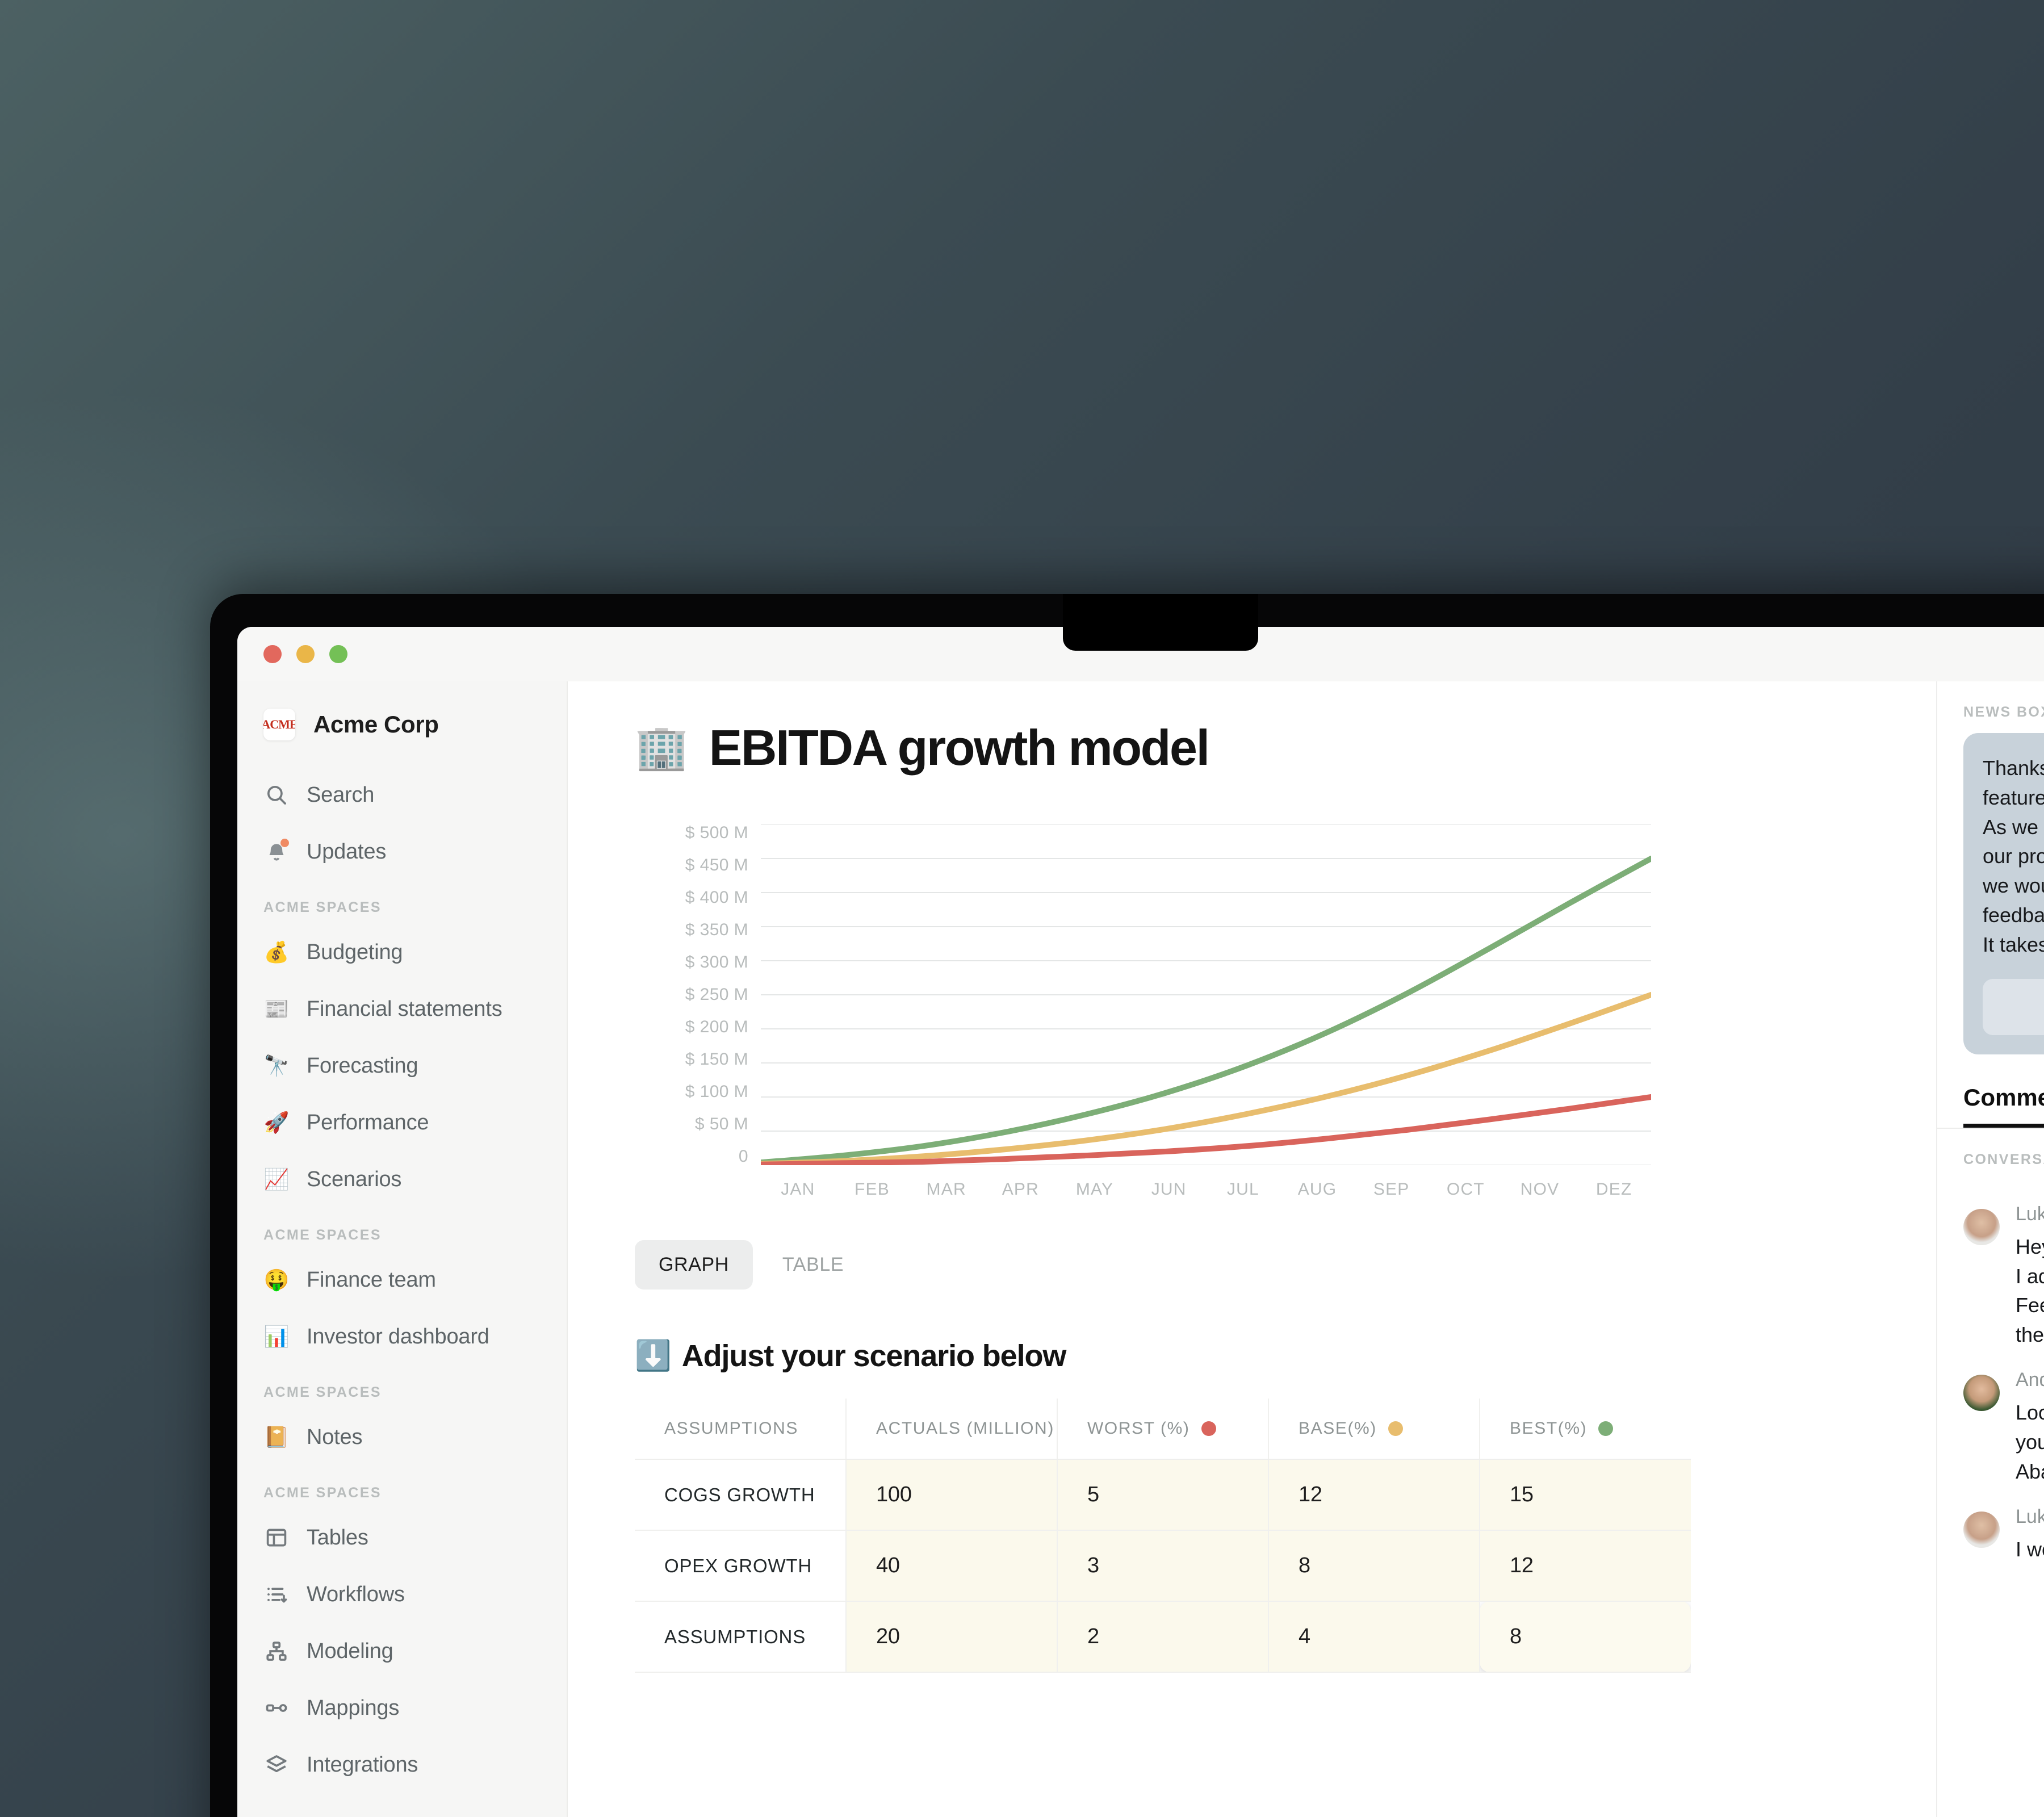  Describe the element at coordinates (276, 1436) in the screenshot. I see `notebook-emoji-icon: 📔` at that location.